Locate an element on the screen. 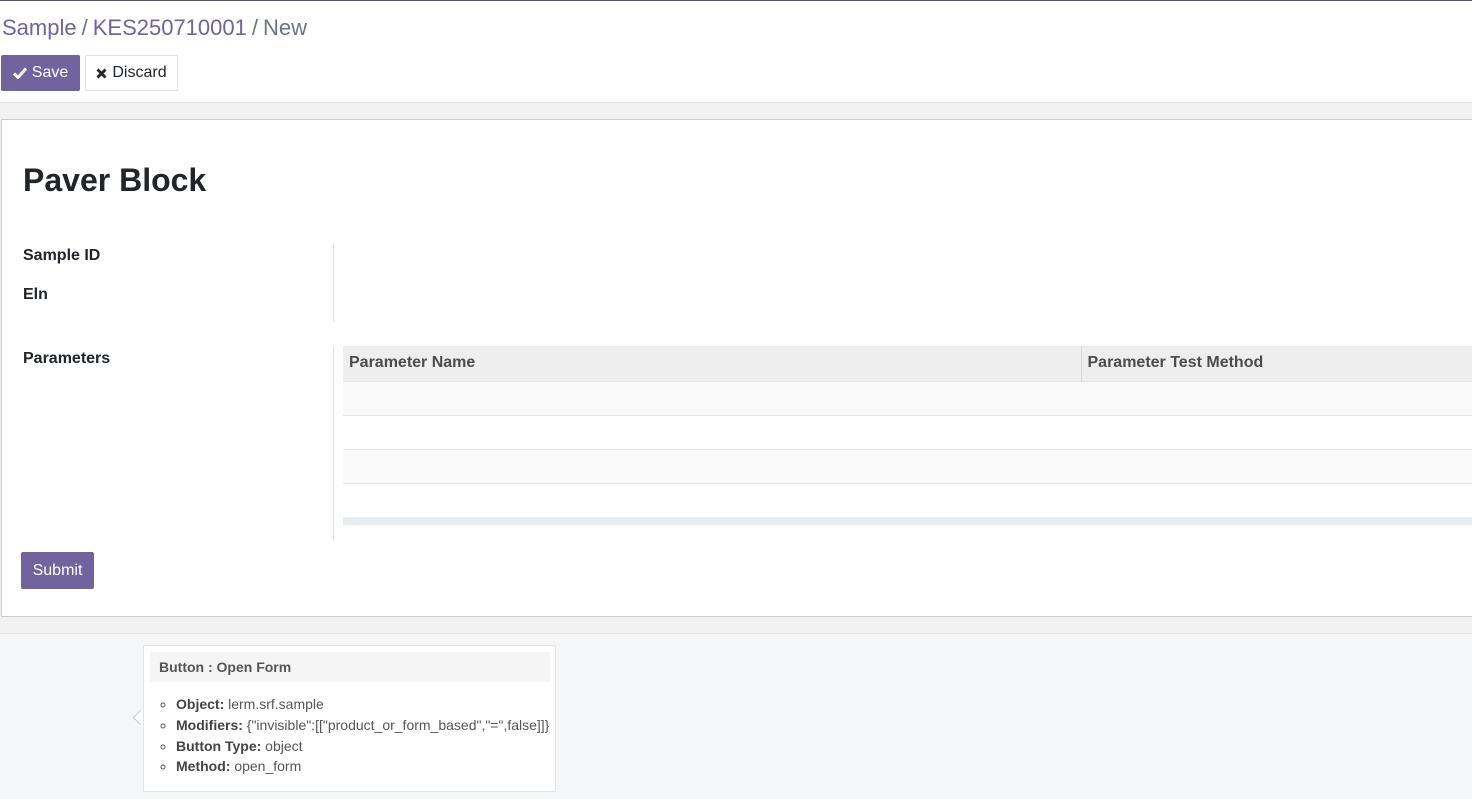 This screenshot has width=1472, height=799. tooltip-item-value: lerm.srf.sample is located at coordinates (274, 704).